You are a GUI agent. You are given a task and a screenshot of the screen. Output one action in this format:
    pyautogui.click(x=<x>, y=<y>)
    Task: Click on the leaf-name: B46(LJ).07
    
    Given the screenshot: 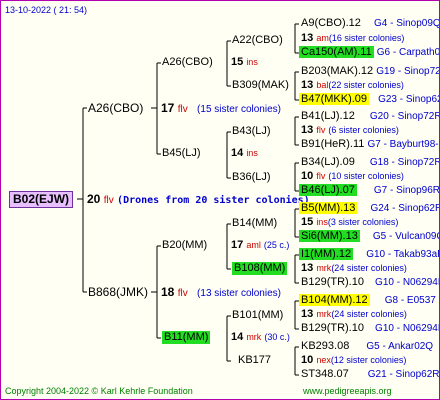 What is the action you would take?
    pyautogui.click(x=328, y=190)
    